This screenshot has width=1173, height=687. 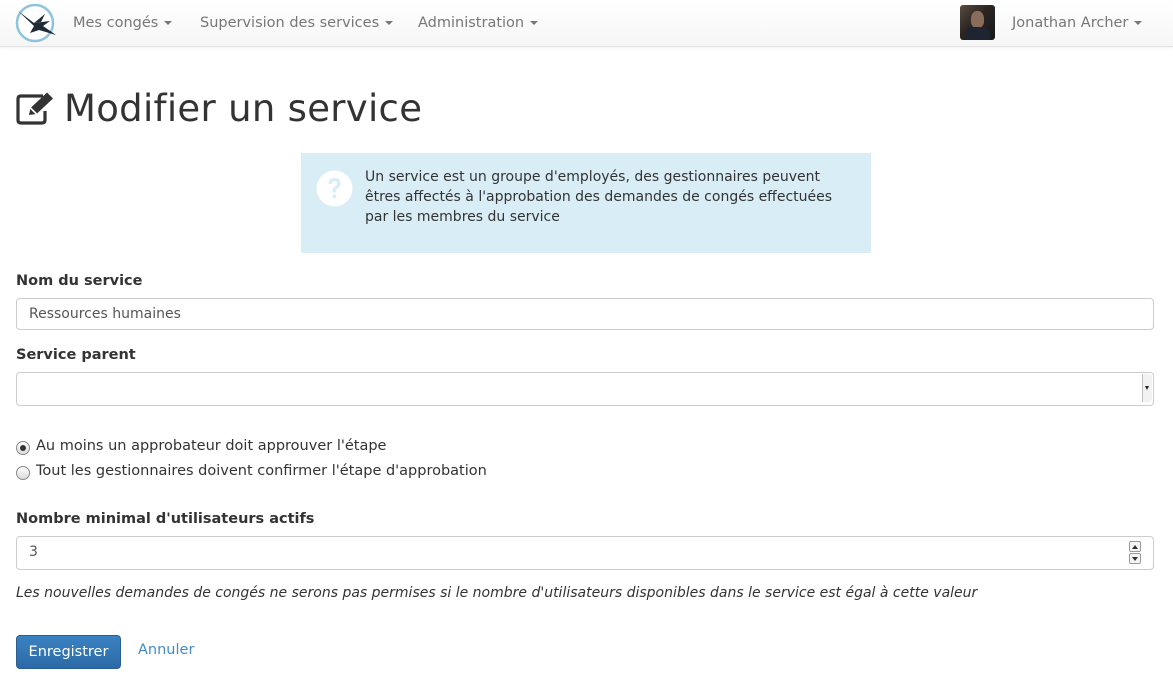 What do you see at coordinates (1070, 23) in the screenshot?
I see `user-name: Jonathan Archer` at bounding box center [1070, 23].